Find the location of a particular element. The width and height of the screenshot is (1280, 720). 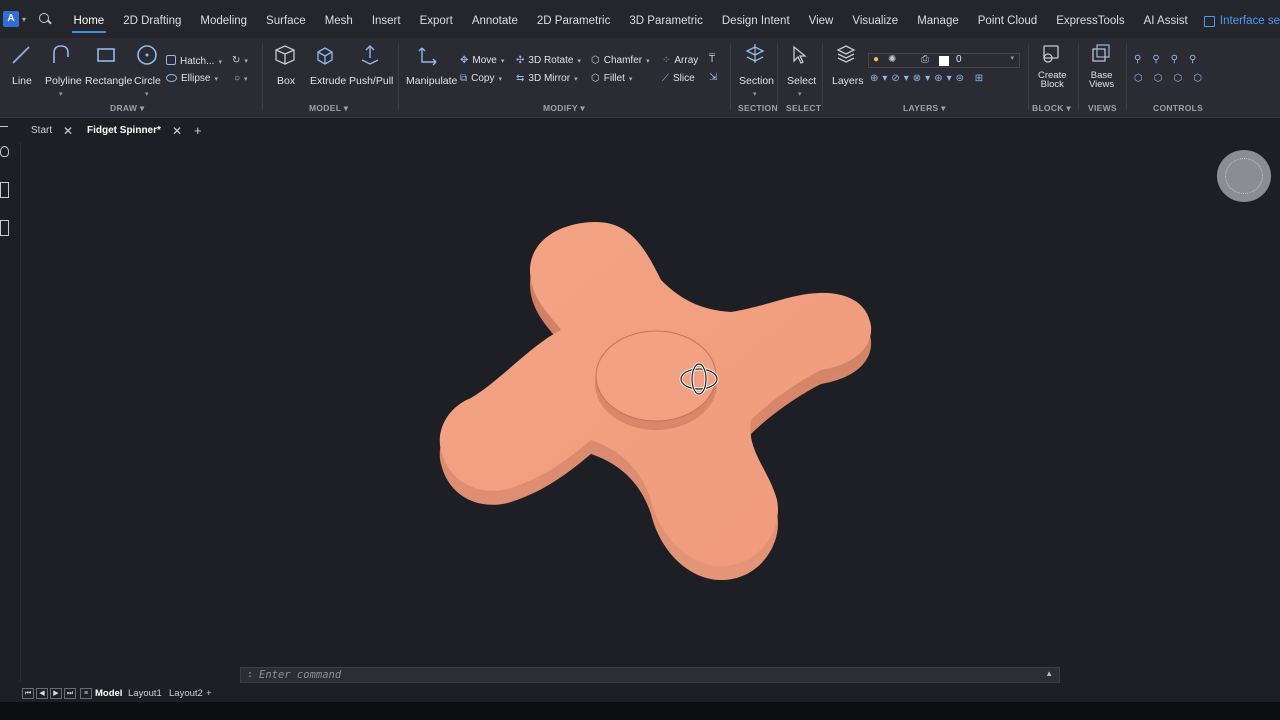

copy-icon: ⧉ is located at coordinates (464, 78).